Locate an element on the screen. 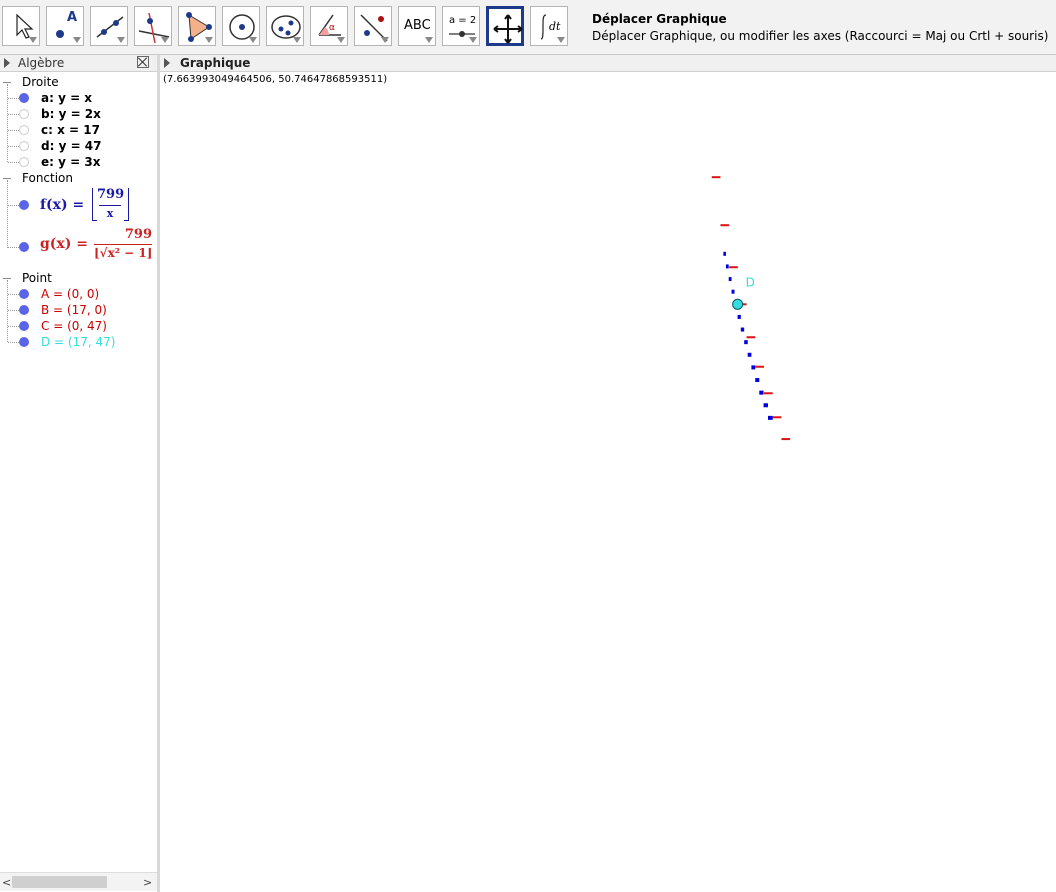 The width and height of the screenshot is (1056, 892). object-a: a: y = x is located at coordinates (66, 98).